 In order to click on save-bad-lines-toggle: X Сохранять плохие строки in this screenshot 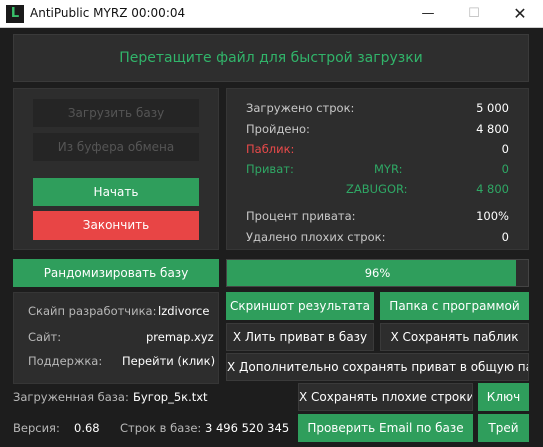, I will do `click(385, 397)`.